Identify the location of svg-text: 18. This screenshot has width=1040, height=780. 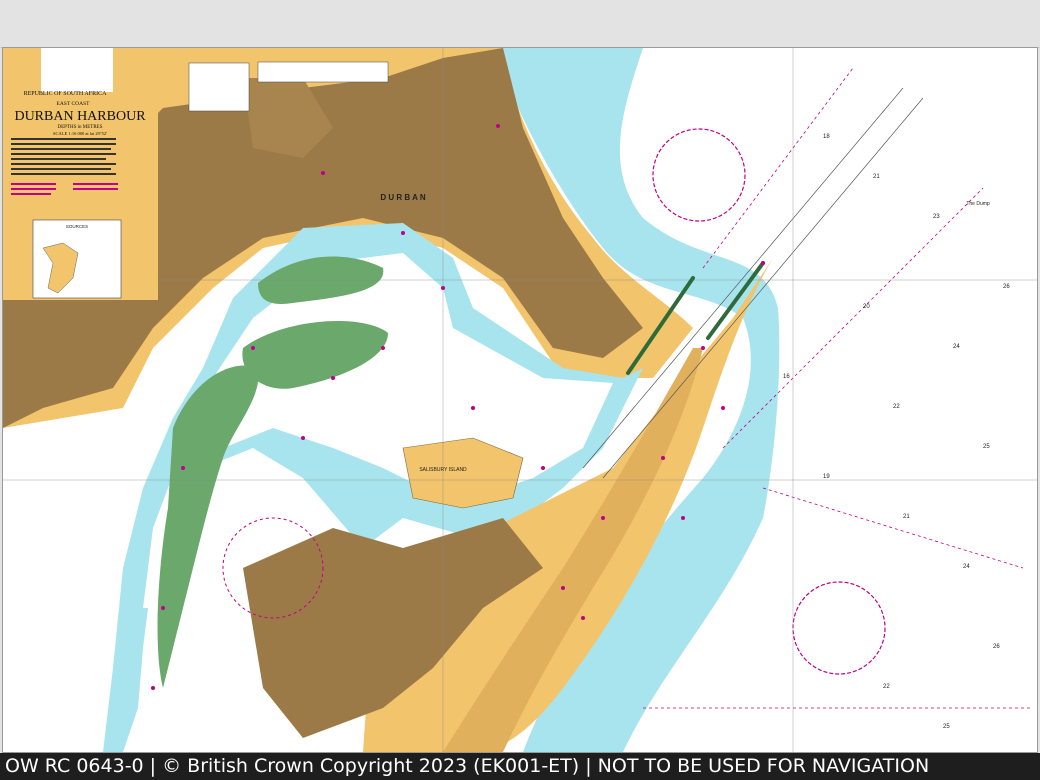
(826, 137).